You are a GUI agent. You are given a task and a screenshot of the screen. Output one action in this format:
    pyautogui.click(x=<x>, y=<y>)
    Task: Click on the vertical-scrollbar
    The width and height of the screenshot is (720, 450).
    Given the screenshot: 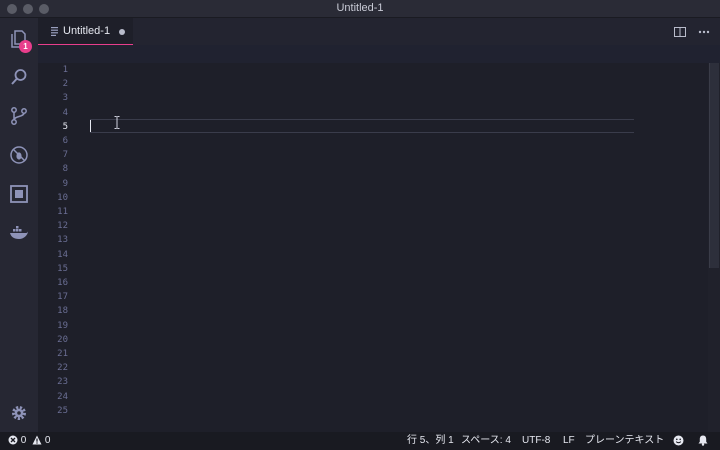 What is the action you would take?
    pyautogui.click(x=714, y=247)
    